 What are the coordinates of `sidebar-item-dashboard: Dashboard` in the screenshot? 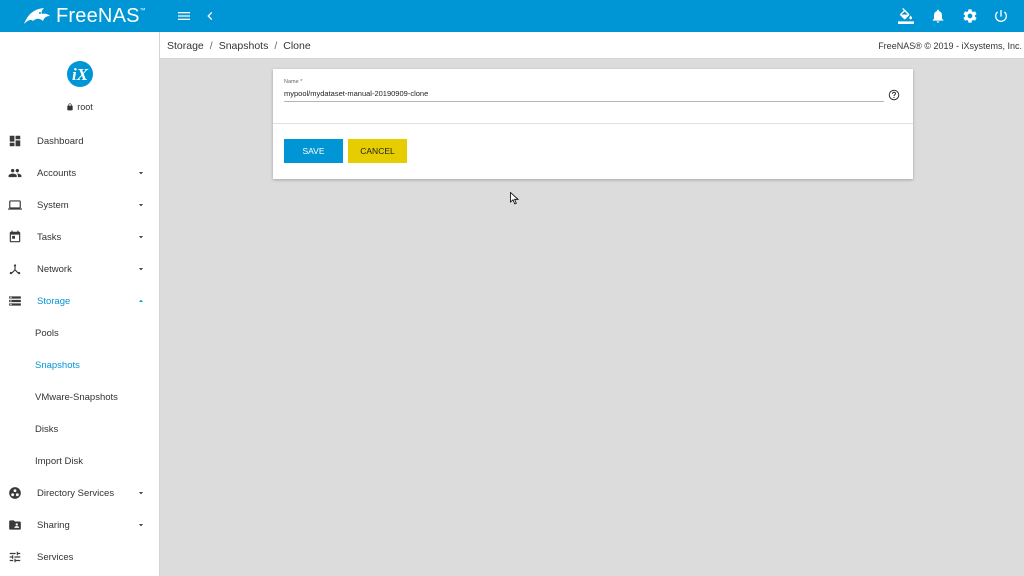 It's located at (79, 141).